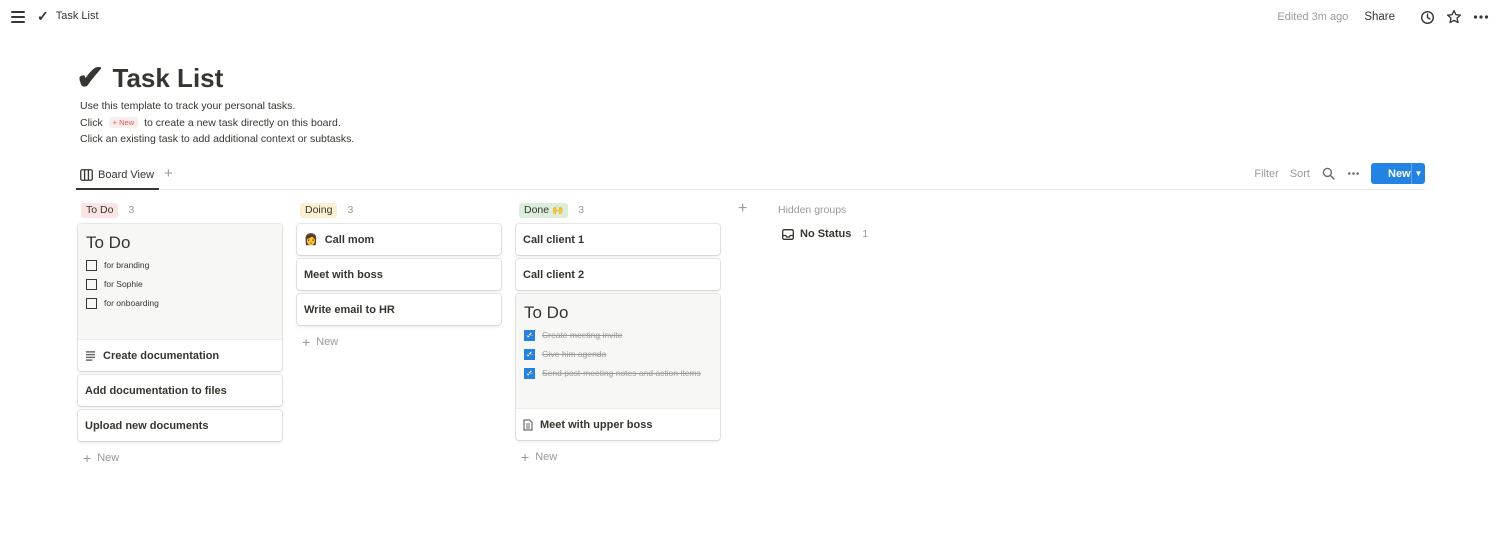 The width and height of the screenshot is (1500, 549). Describe the element at coordinates (596, 424) in the screenshot. I see `card-title: Meet with upper boss` at that location.